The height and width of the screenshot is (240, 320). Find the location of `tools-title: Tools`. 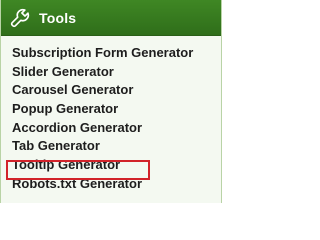

tools-title: Tools is located at coordinates (58, 17).